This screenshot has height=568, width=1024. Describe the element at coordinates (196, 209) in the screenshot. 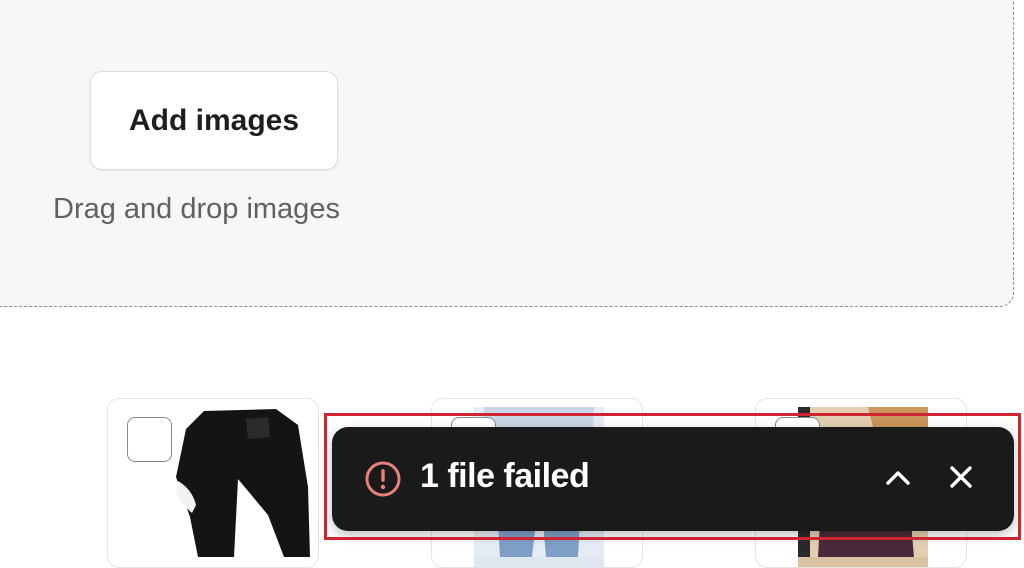

I see `dropzone-hint: Drag and drop images` at that location.